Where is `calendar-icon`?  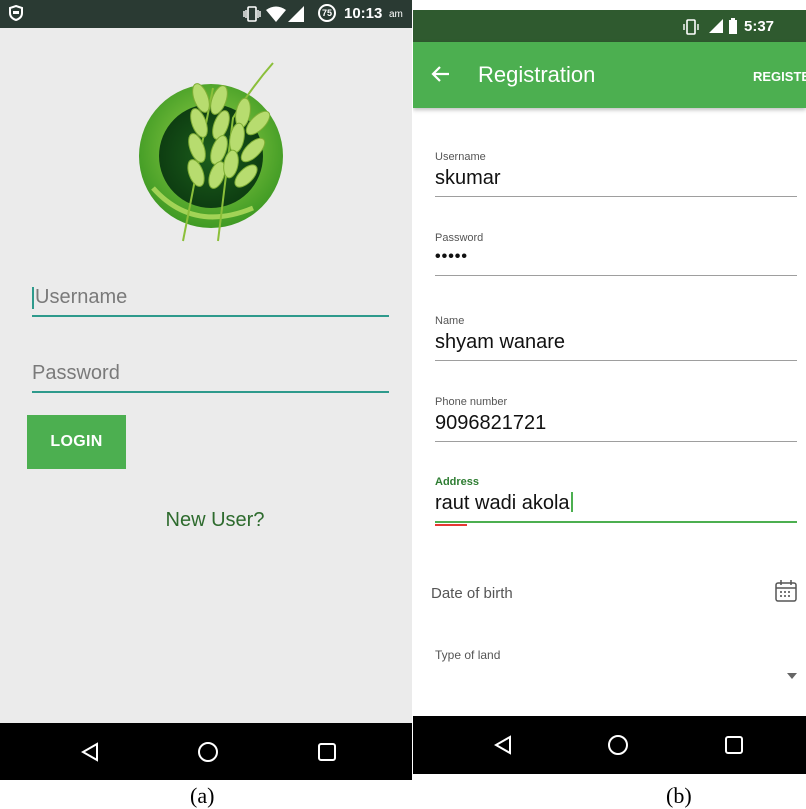 calendar-icon is located at coordinates (786, 593).